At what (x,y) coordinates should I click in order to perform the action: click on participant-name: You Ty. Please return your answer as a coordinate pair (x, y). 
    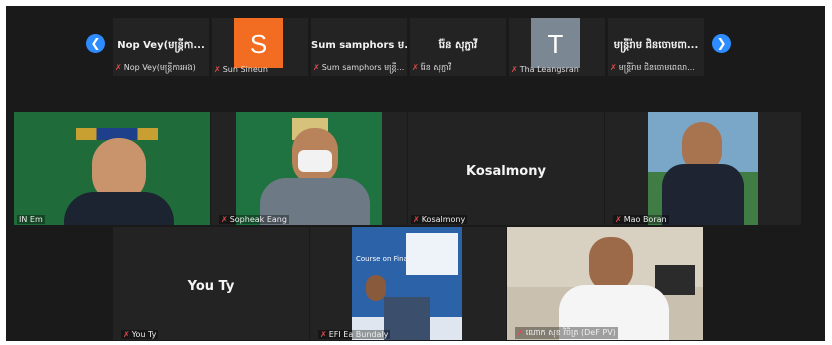
    Looking at the image, I should click on (211, 286).